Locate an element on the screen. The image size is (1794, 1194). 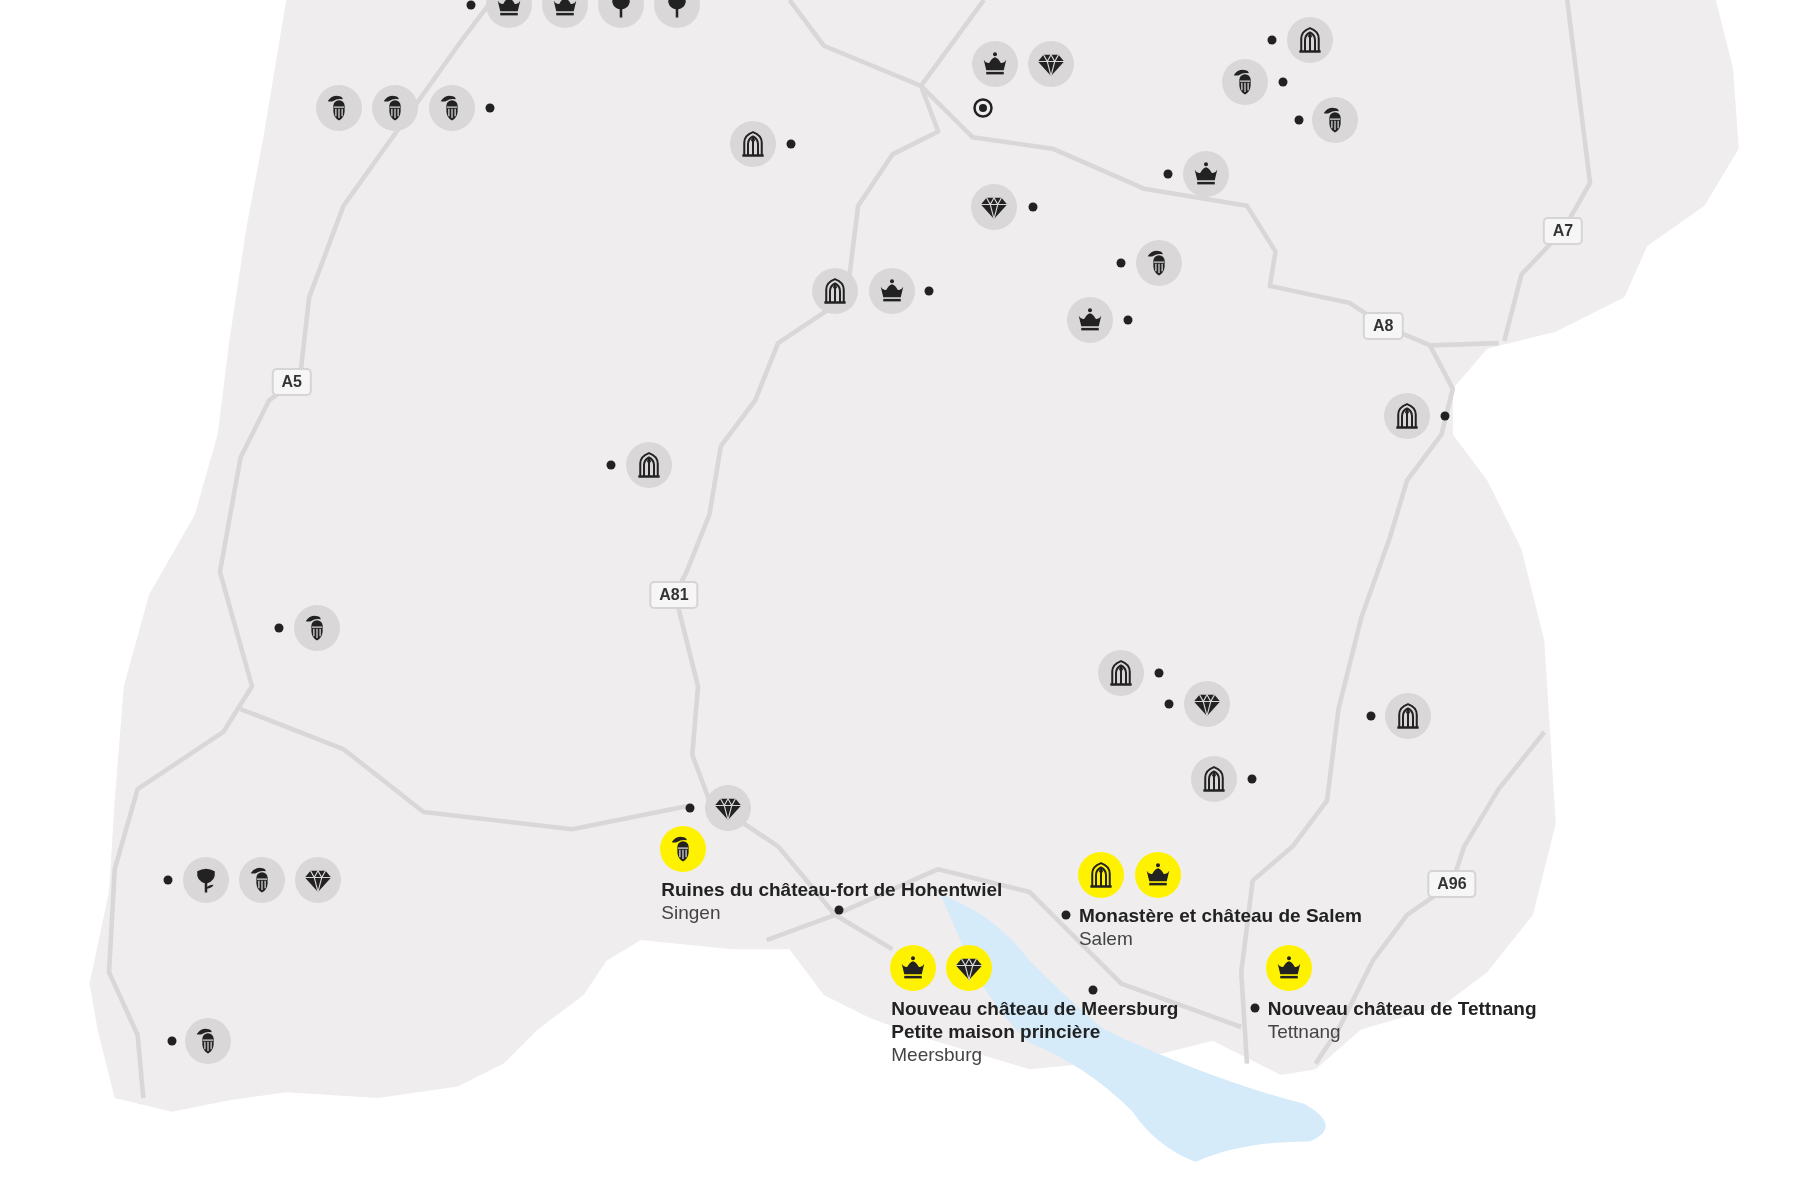
road-sign: A7 is located at coordinates (1563, 231).